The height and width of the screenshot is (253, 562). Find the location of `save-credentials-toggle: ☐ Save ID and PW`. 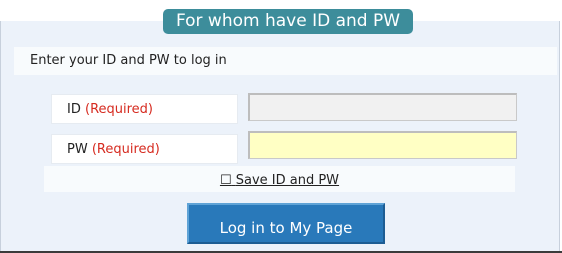

save-credentials-toggle: ☐ Save ID and PW is located at coordinates (279, 180).